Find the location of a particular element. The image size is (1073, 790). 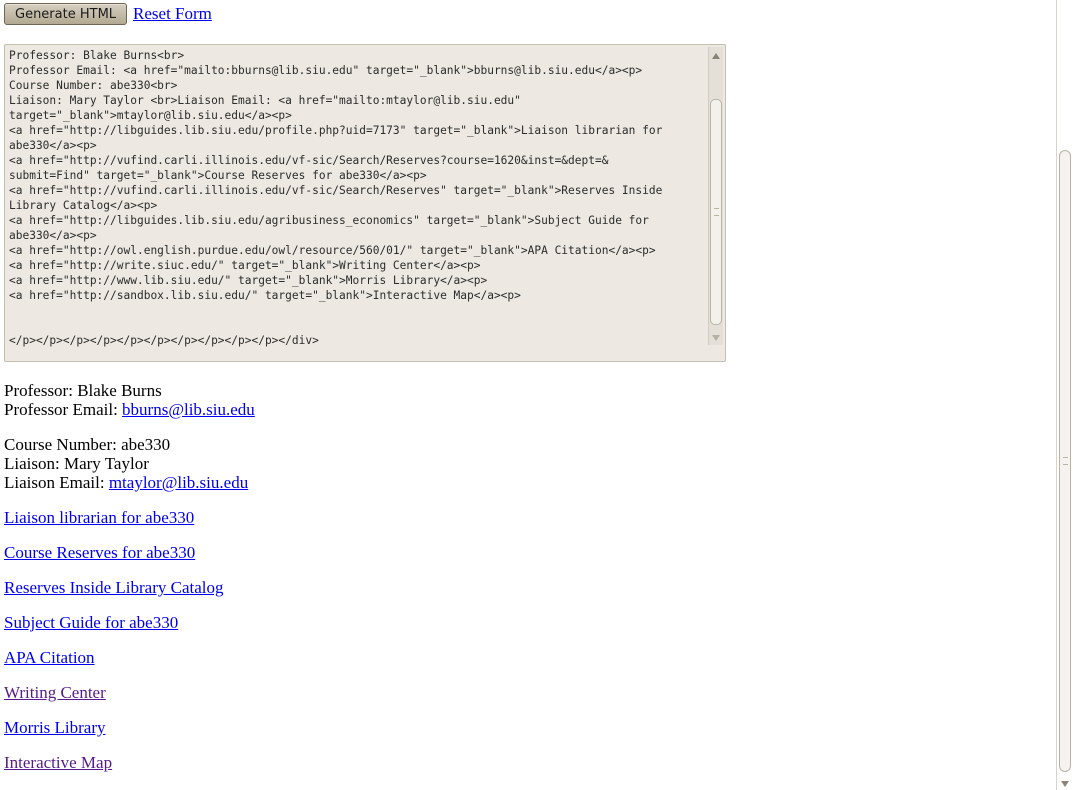

resource-link: Liaison librarian for abe330 is located at coordinates (99, 517).